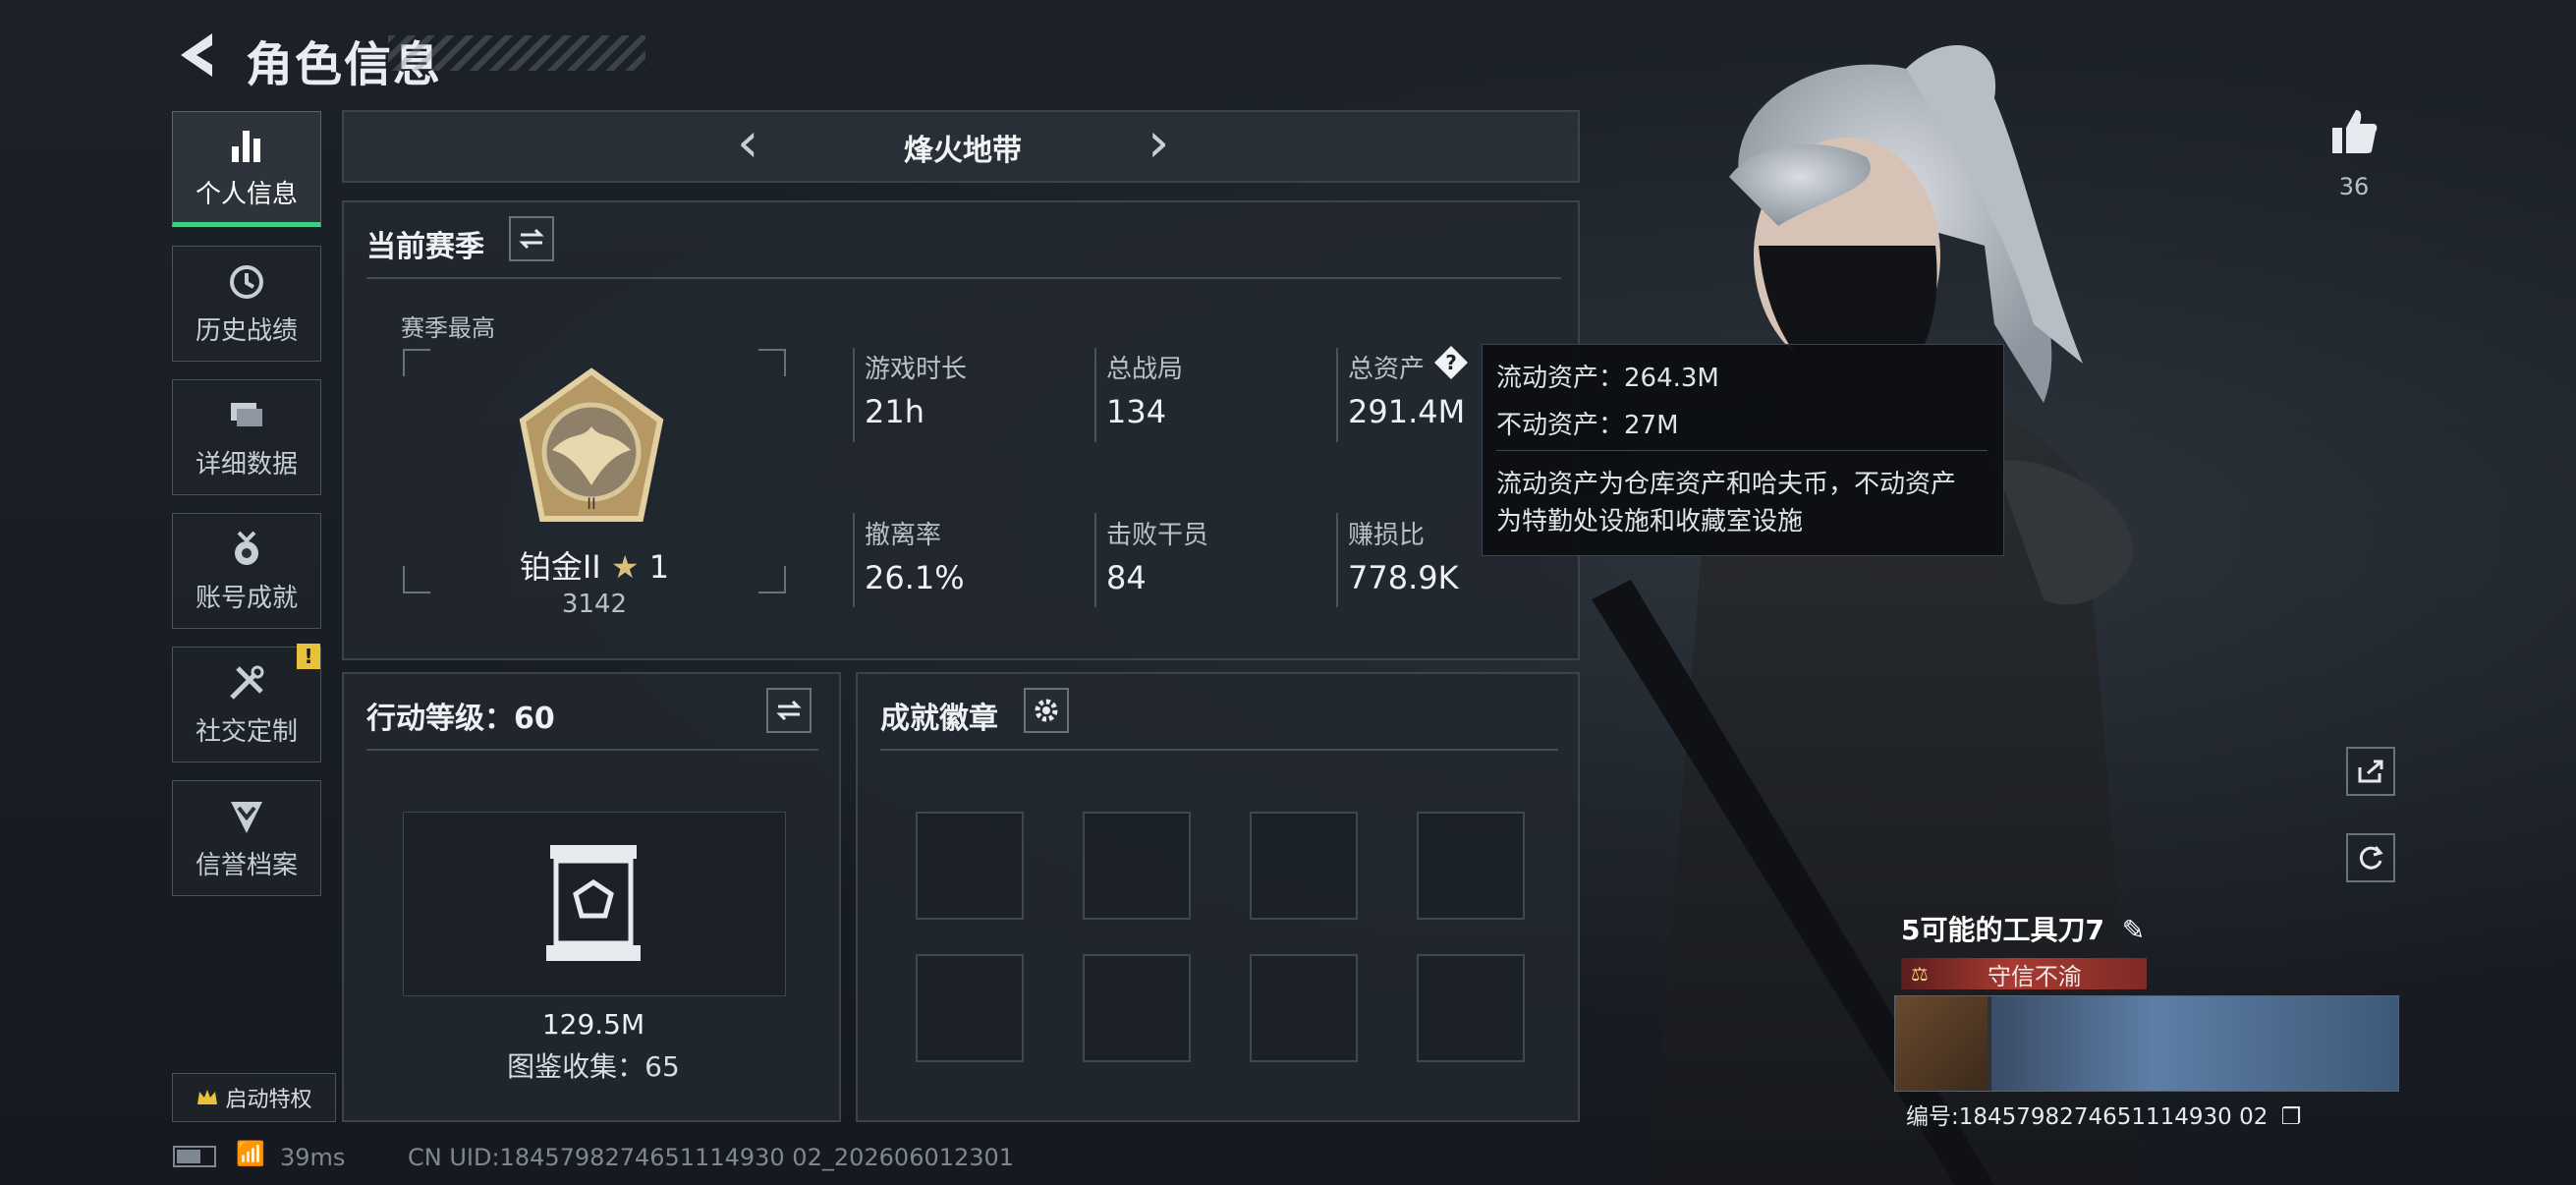 This screenshot has width=2576, height=1185. Describe the element at coordinates (659, 567) in the screenshot. I see `rank-stars: 1` at that location.